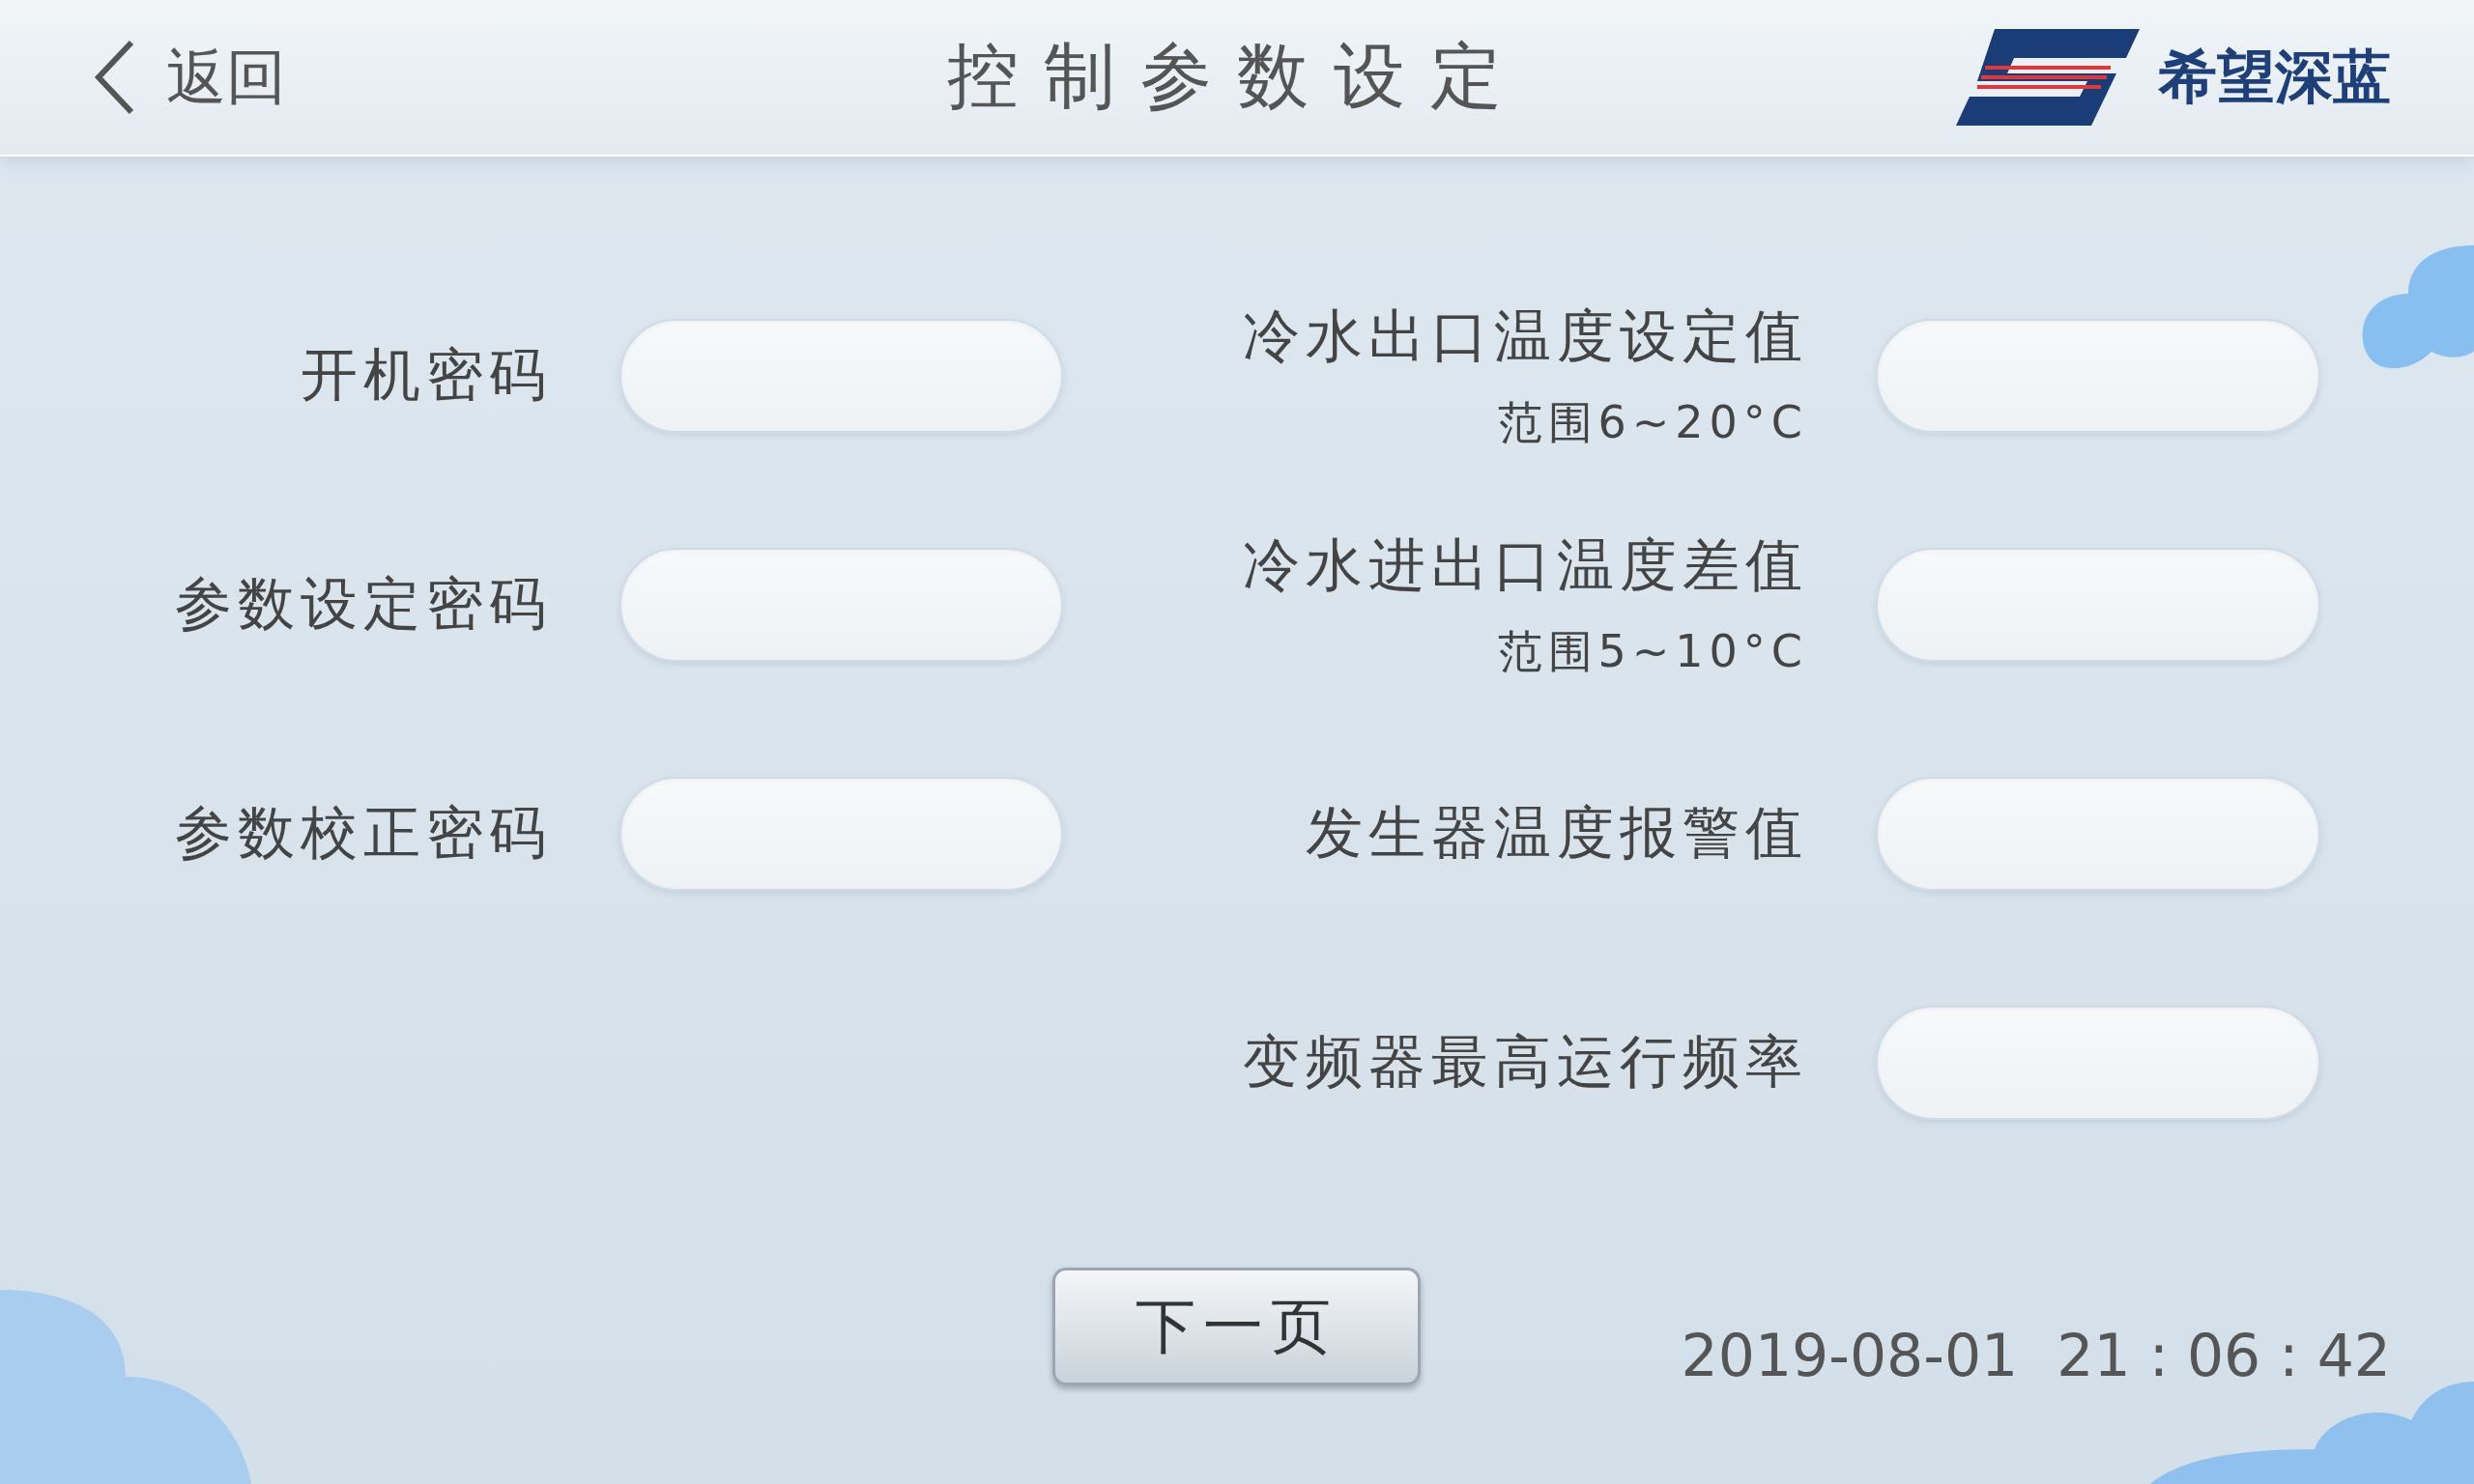 Image resolution: width=2474 pixels, height=1484 pixels. I want to click on range-hint: 范围6~20°C, so click(1653, 422).